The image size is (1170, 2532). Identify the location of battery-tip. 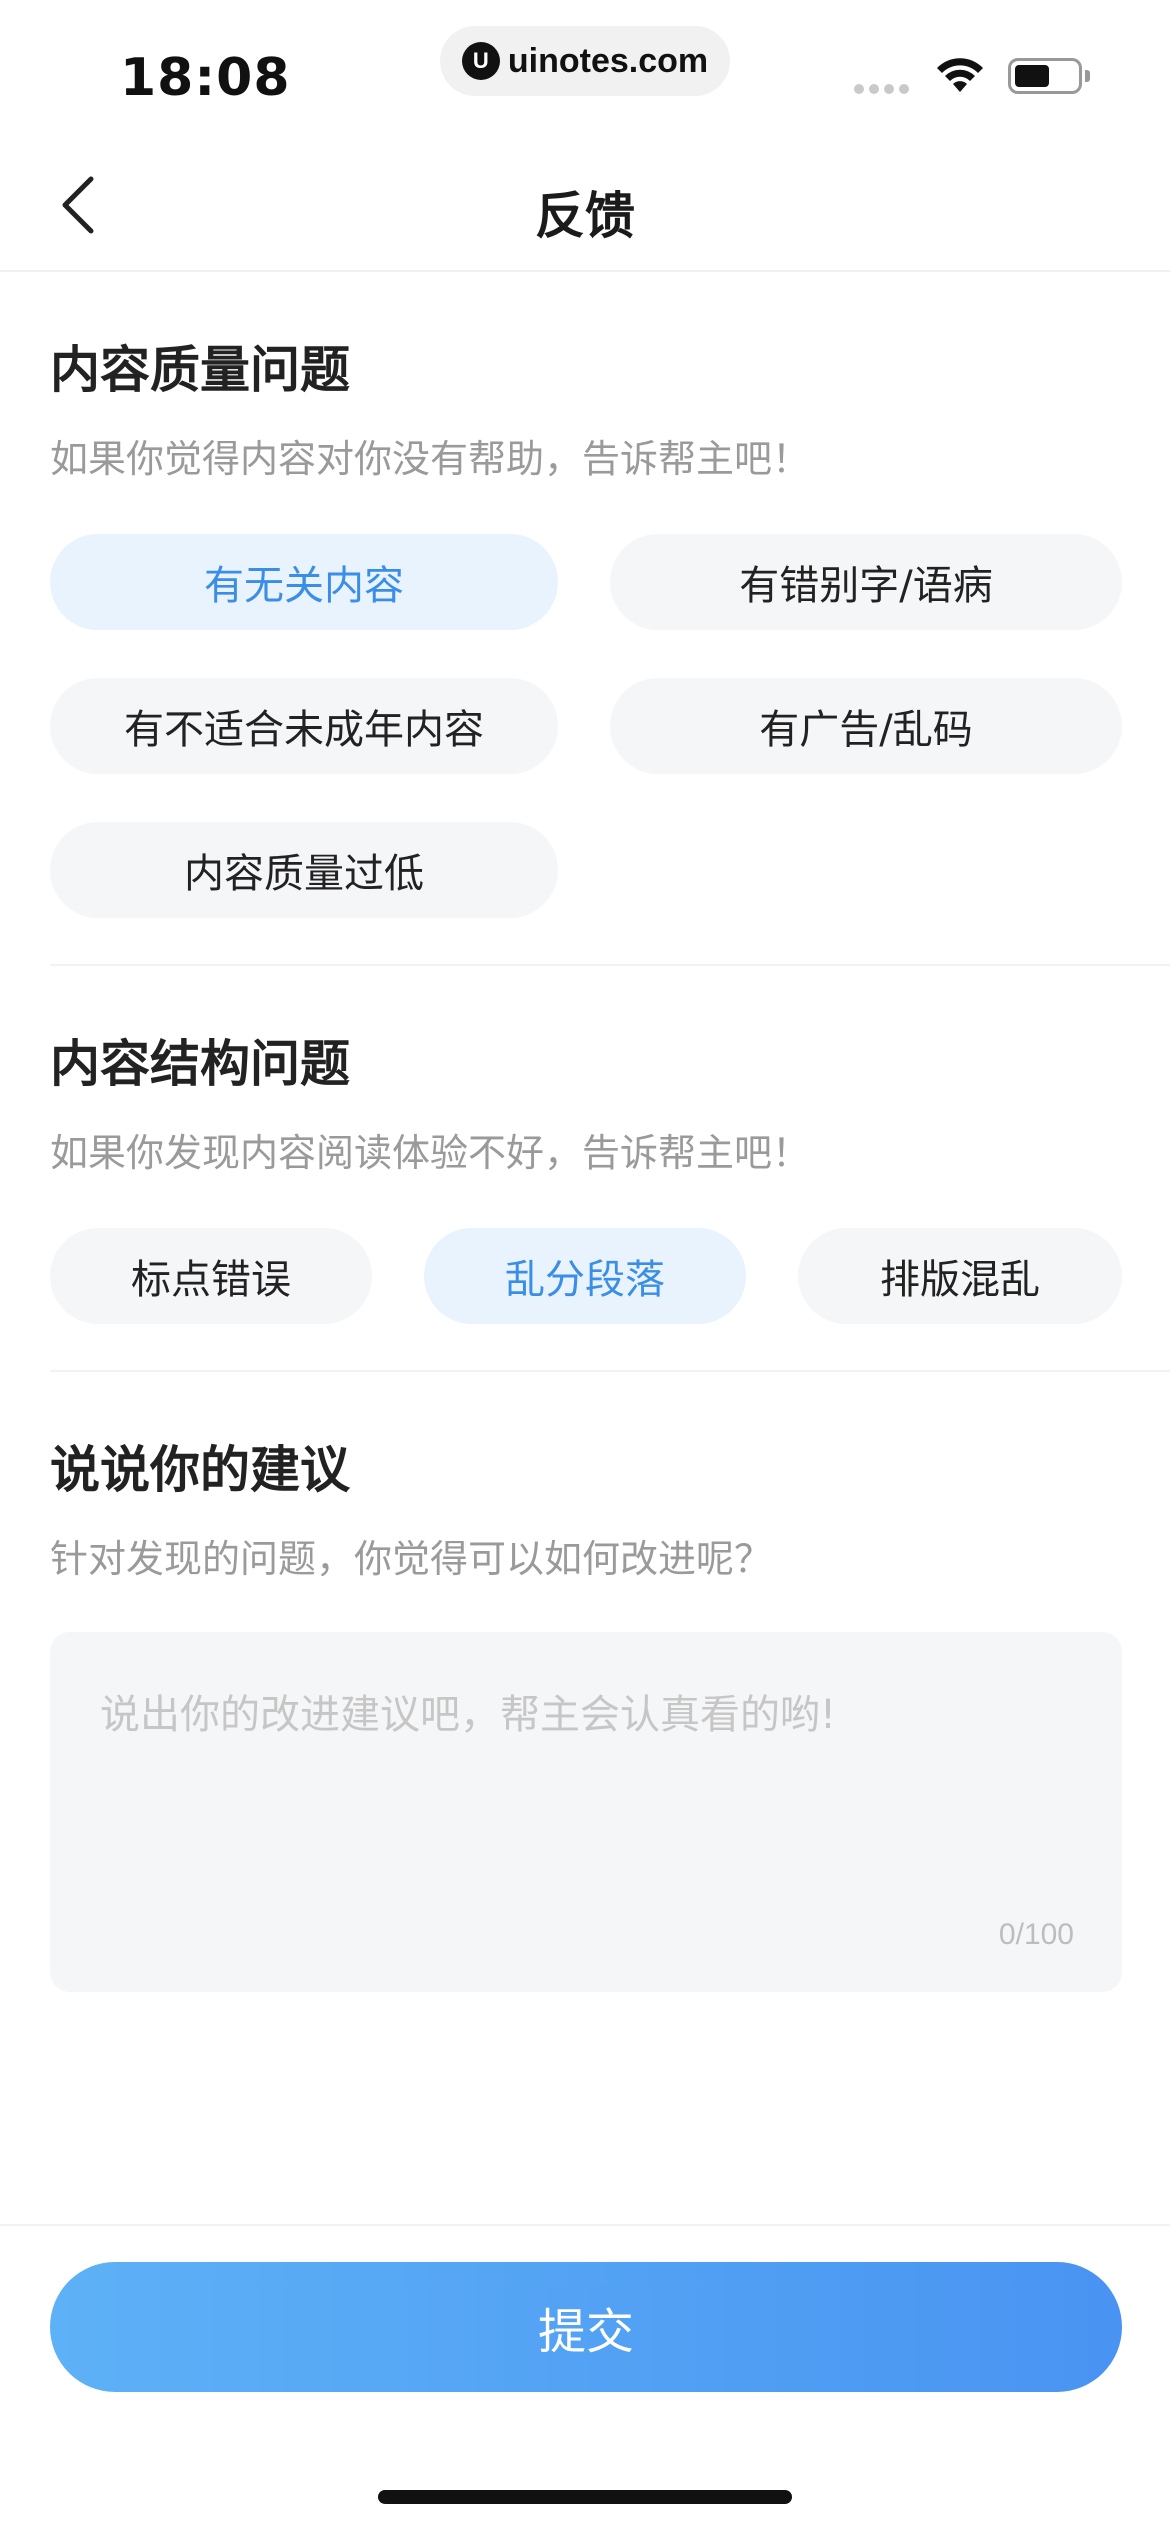
(1087, 76).